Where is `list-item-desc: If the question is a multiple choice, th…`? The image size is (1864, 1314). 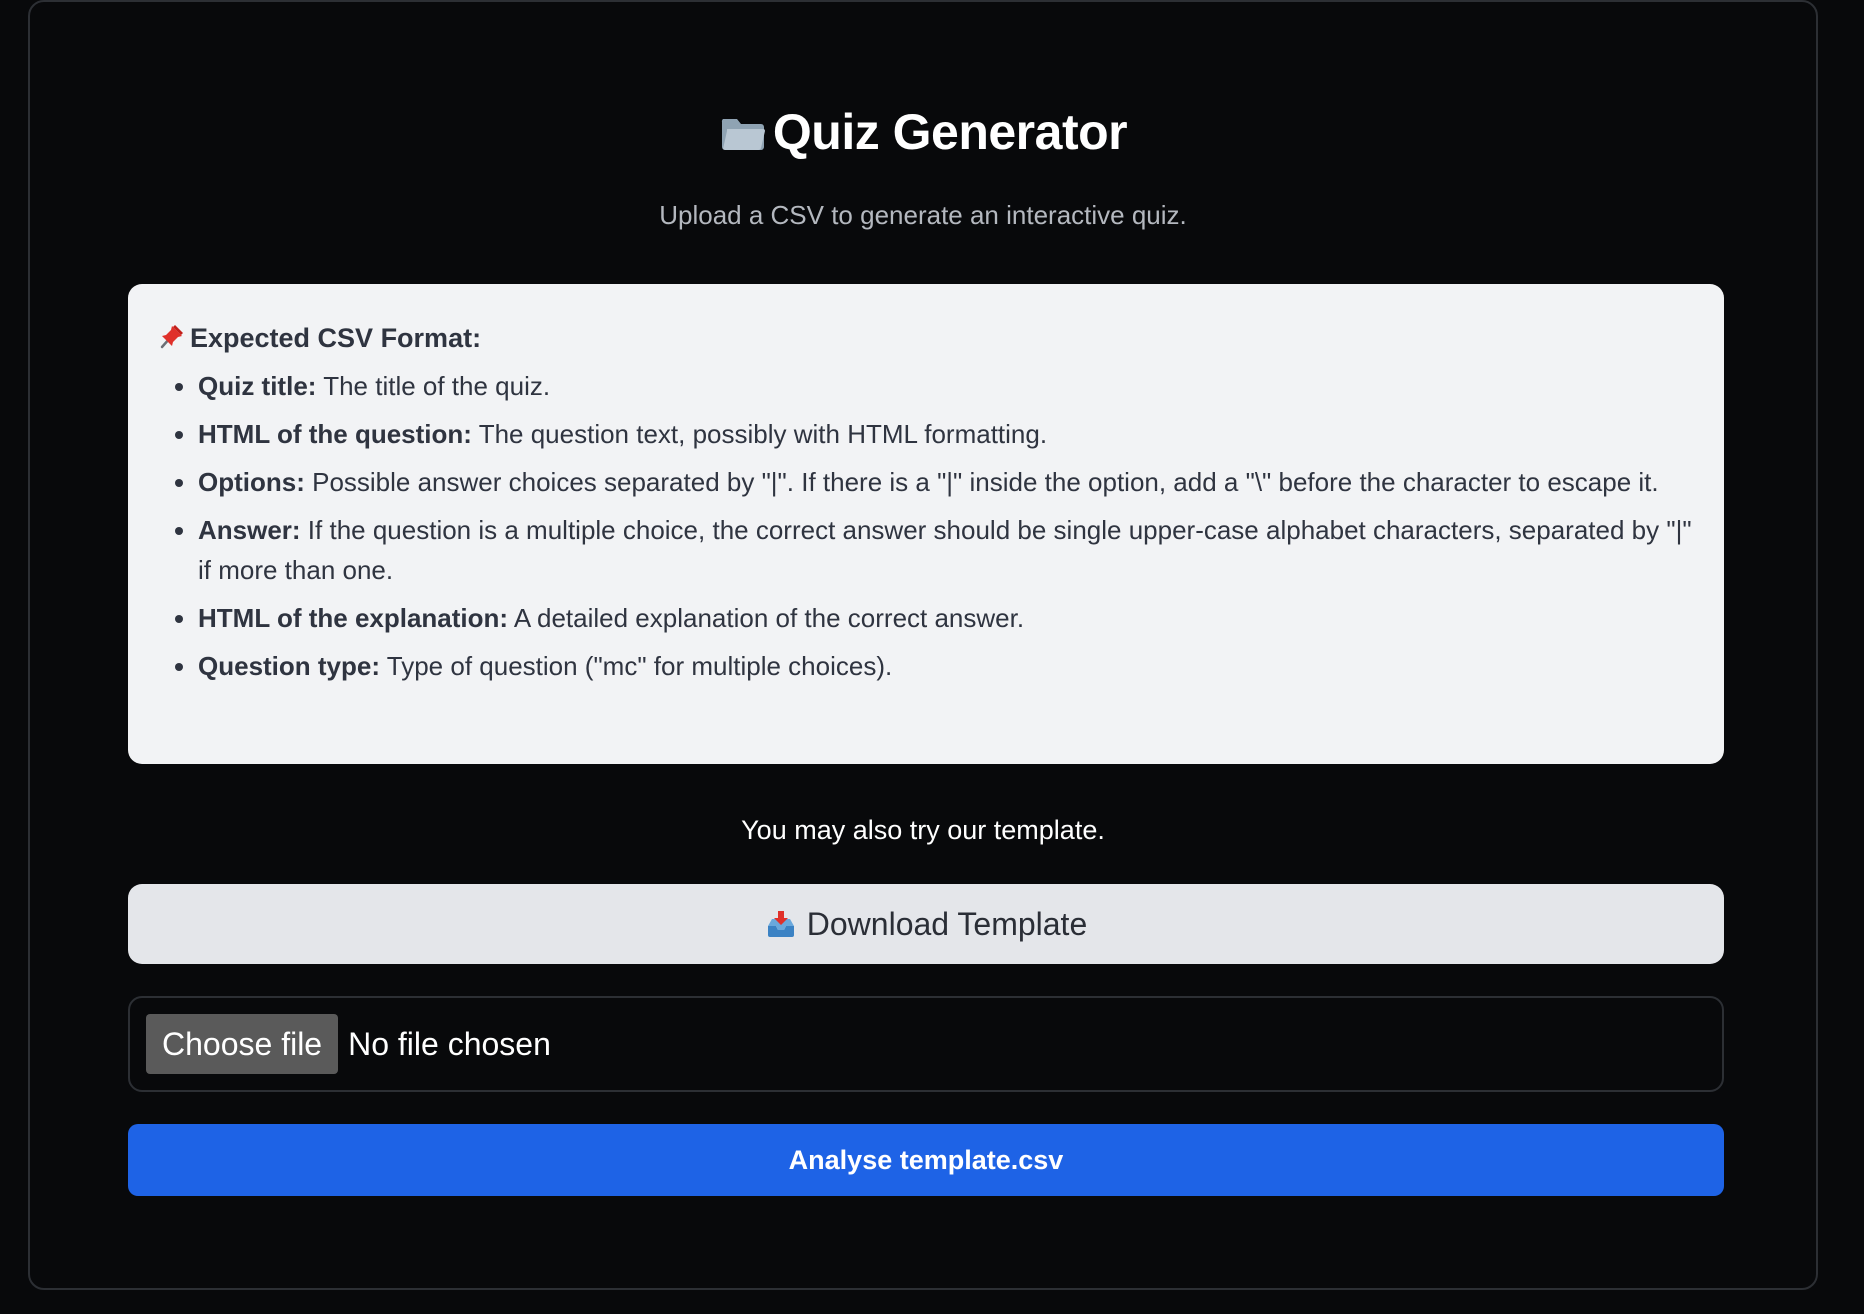 list-item-desc: If the question is a multiple choice, th… is located at coordinates (945, 550).